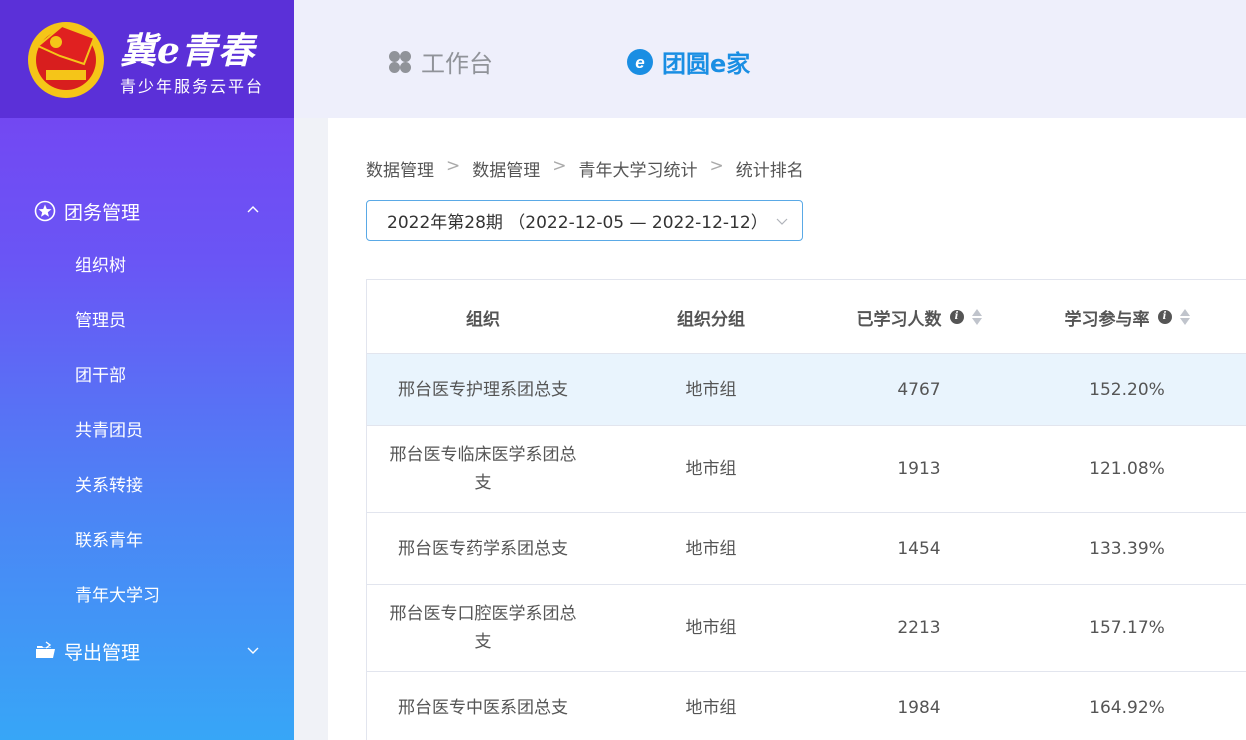 The width and height of the screenshot is (1246, 740). Describe the element at coordinates (117, 593) in the screenshot. I see `sidebar-item-youth-study: 青年大学习` at that location.